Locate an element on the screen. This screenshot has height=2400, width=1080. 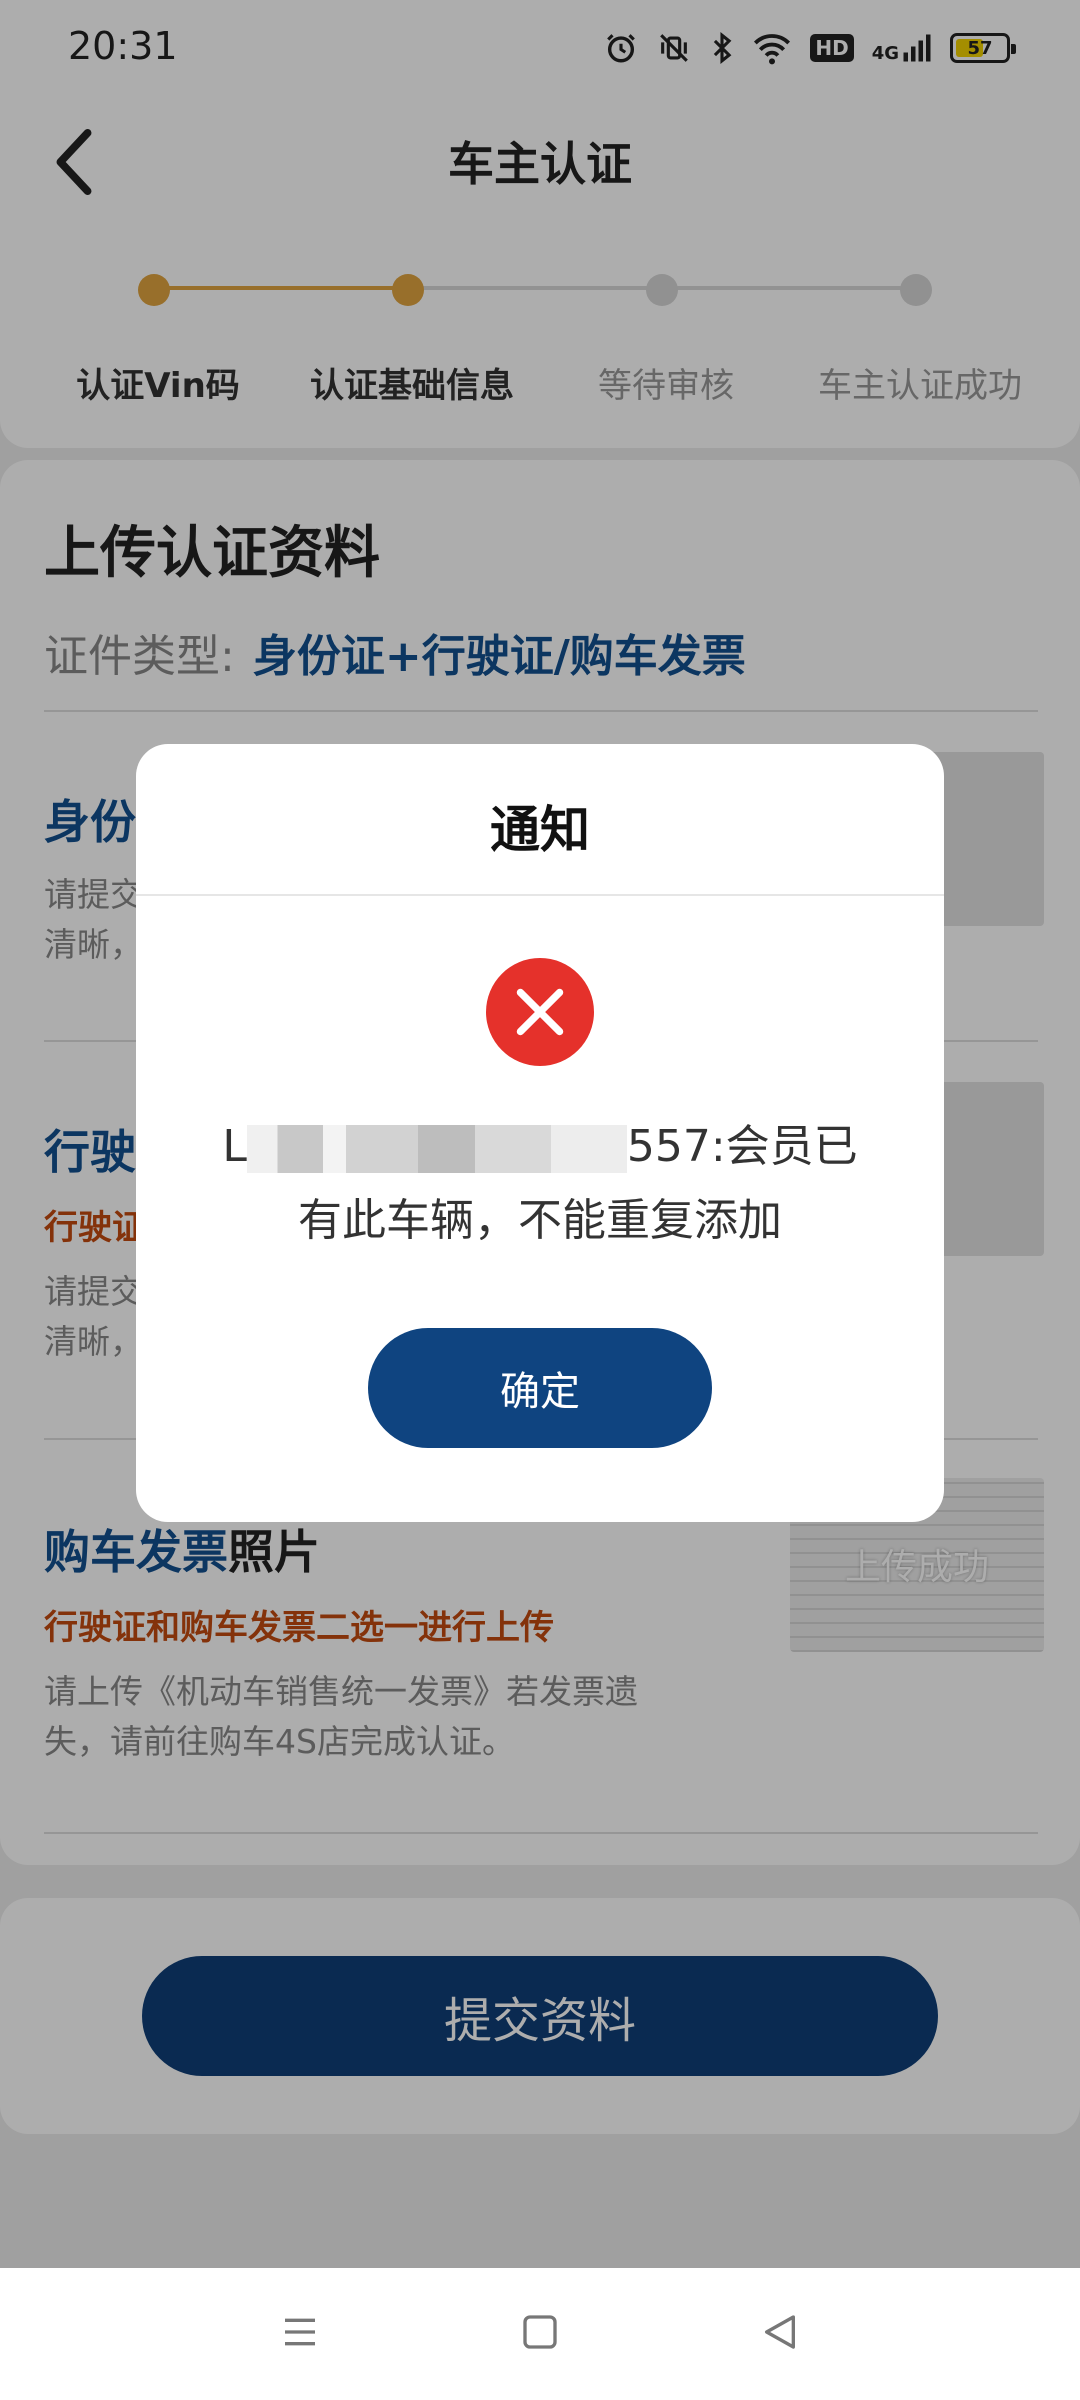
menu-icon is located at coordinates (300, 2332).